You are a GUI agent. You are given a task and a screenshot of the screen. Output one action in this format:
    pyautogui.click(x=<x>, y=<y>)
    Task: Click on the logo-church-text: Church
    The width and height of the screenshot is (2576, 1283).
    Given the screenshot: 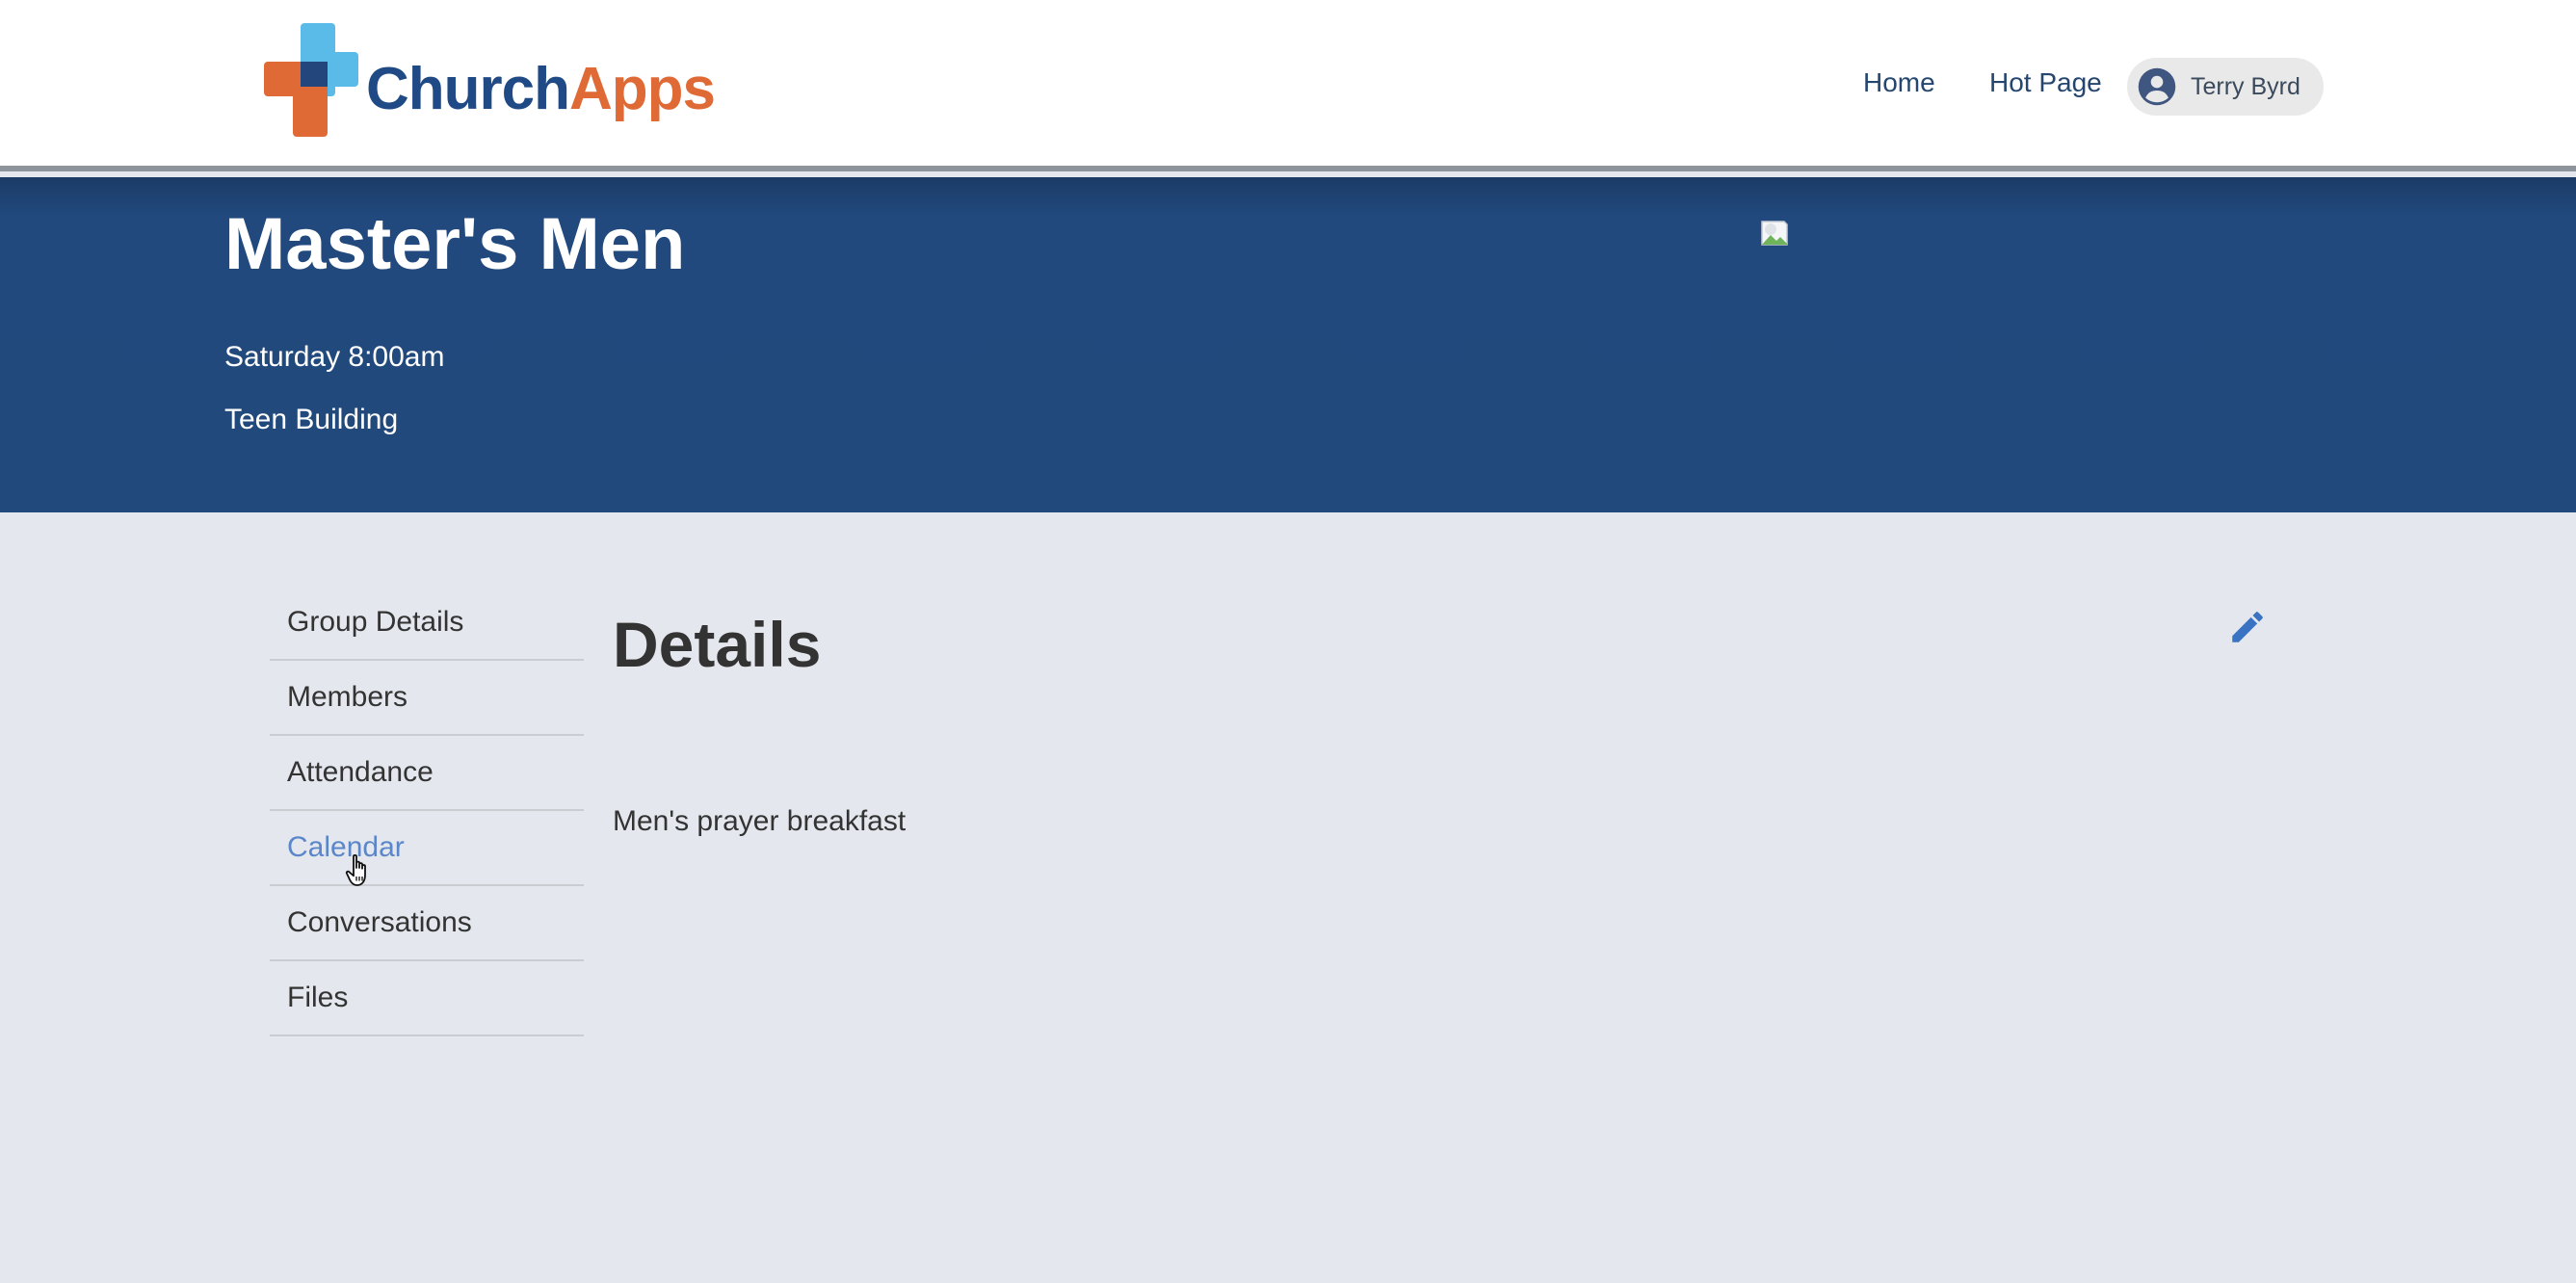 What is the action you would take?
    pyautogui.click(x=468, y=89)
    